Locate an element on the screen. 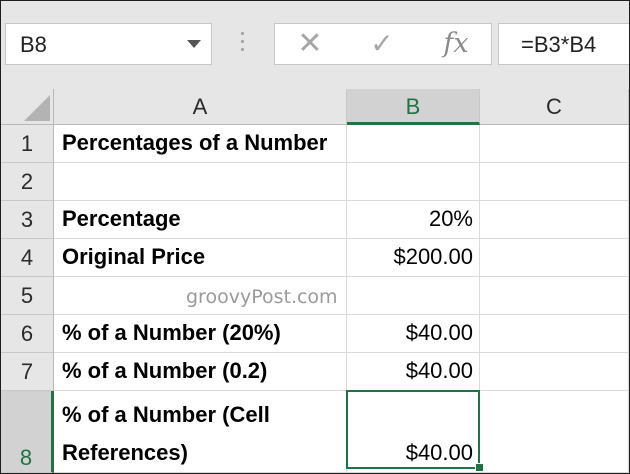 The height and width of the screenshot is (474, 630). cell-a7: % of a Number (0.2) is located at coordinates (200, 372).